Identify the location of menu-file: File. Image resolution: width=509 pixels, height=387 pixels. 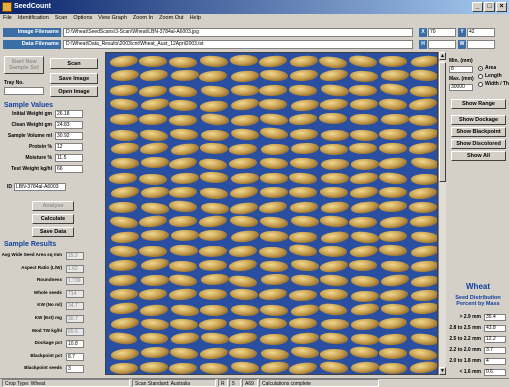
(7, 18).